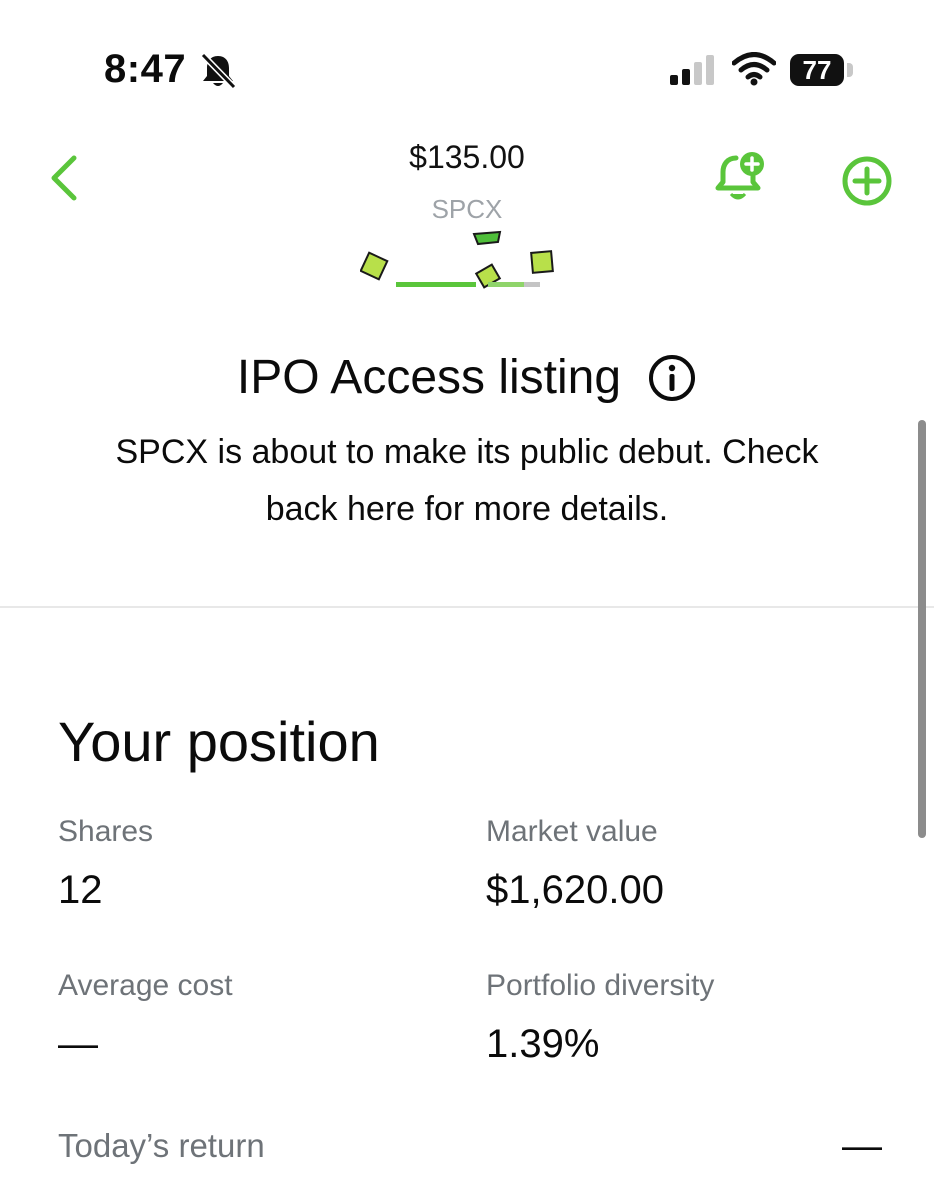 The height and width of the screenshot is (1200, 934). I want to click on header-symbol: SPCX, so click(467, 209).